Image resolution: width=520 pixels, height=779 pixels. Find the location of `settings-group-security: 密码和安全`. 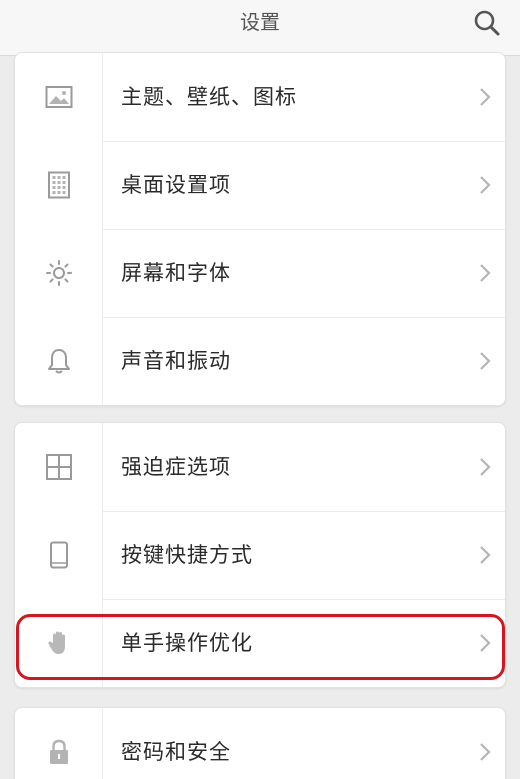

settings-group-security: 密码和安全 is located at coordinates (260, 743).